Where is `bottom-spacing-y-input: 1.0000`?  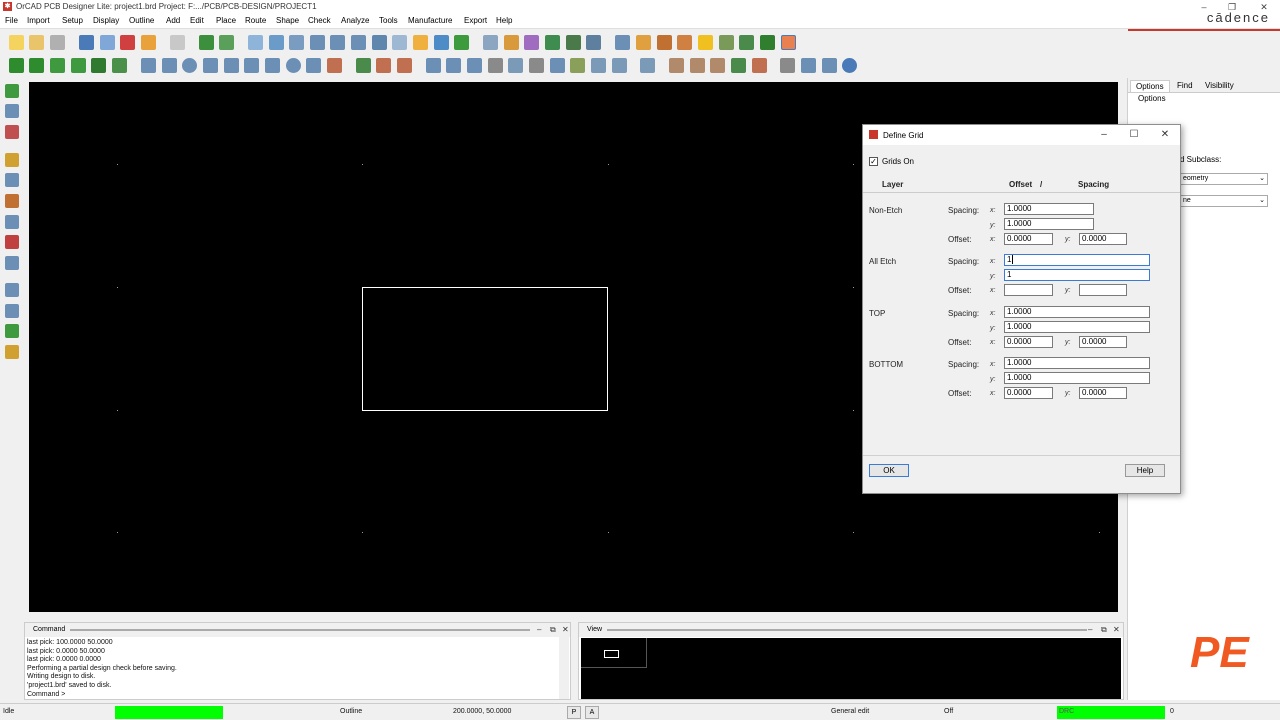 bottom-spacing-y-input: 1.0000 is located at coordinates (1077, 378).